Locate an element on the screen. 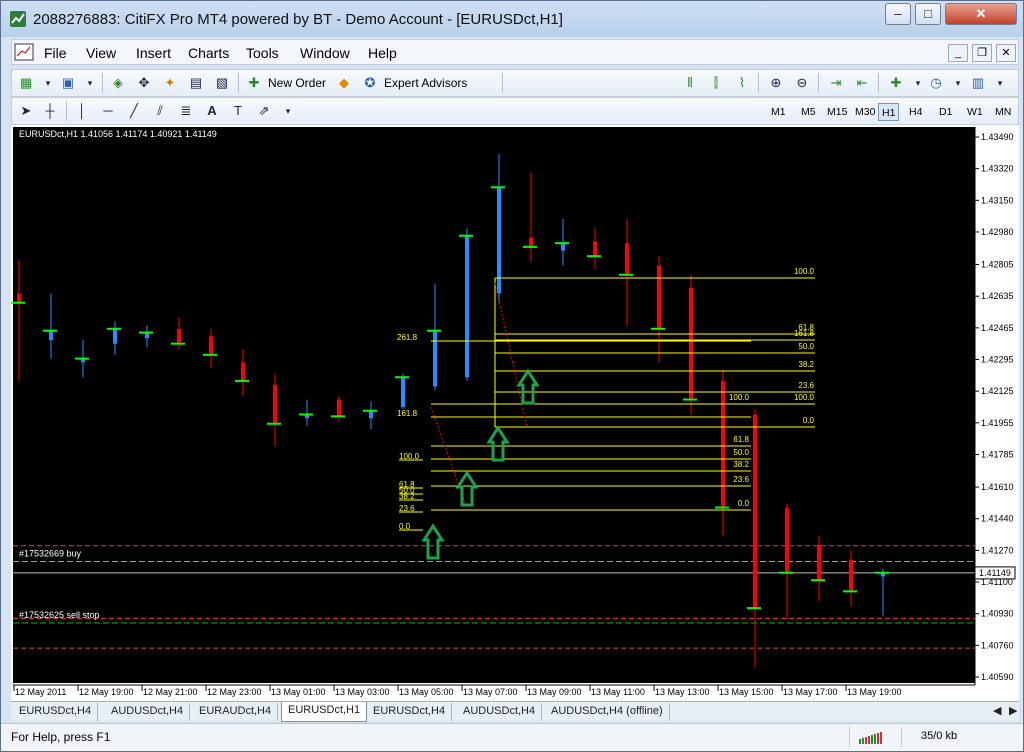 This screenshot has height=752, width=1024. periods-icon: ◷ is located at coordinates (936, 83).